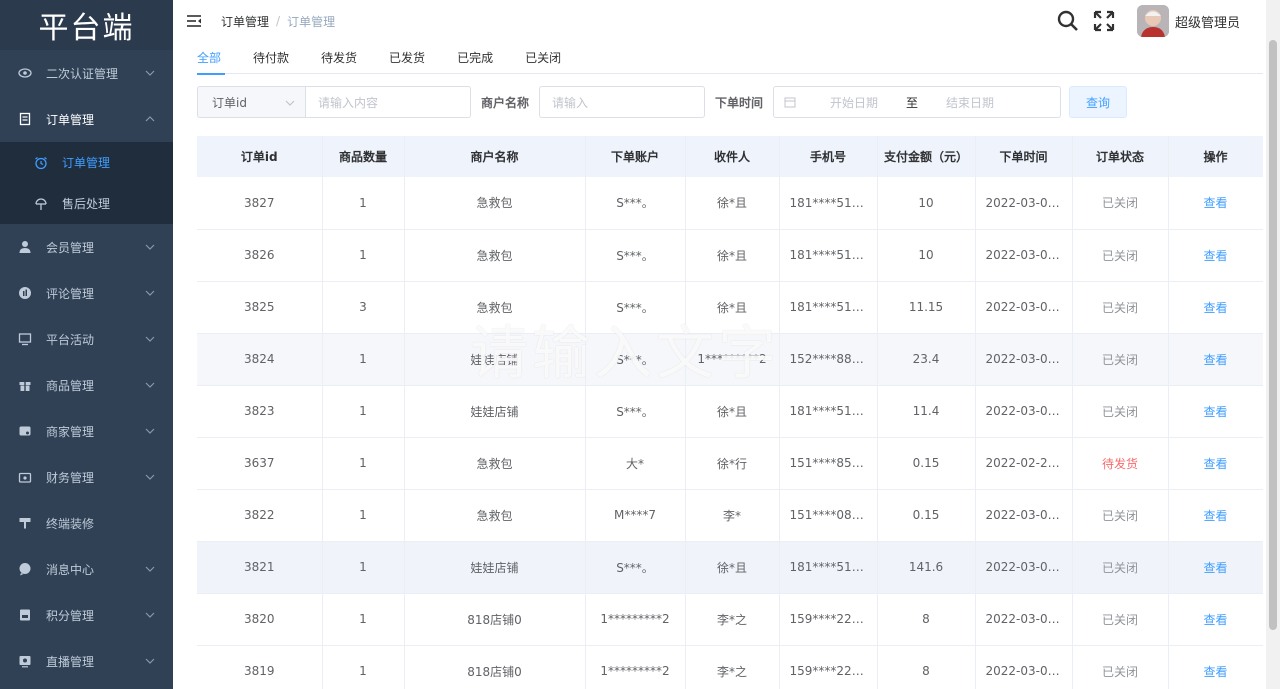 The image size is (1280, 689). Describe the element at coordinates (251, 102) in the screenshot. I see `search-field-select: 订单id` at that location.